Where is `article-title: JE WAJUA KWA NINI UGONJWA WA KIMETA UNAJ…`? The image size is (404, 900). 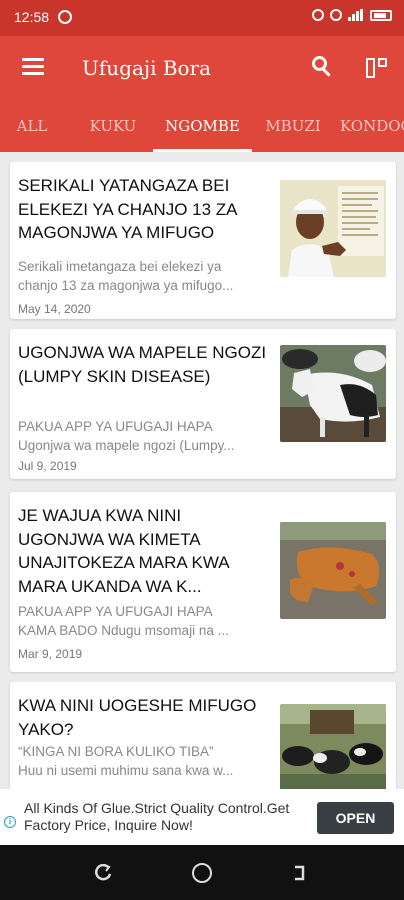 article-title: JE WAJUA KWA NINI UGONJWA WA KIMETA UNAJ… is located at coordinates (123, 551).